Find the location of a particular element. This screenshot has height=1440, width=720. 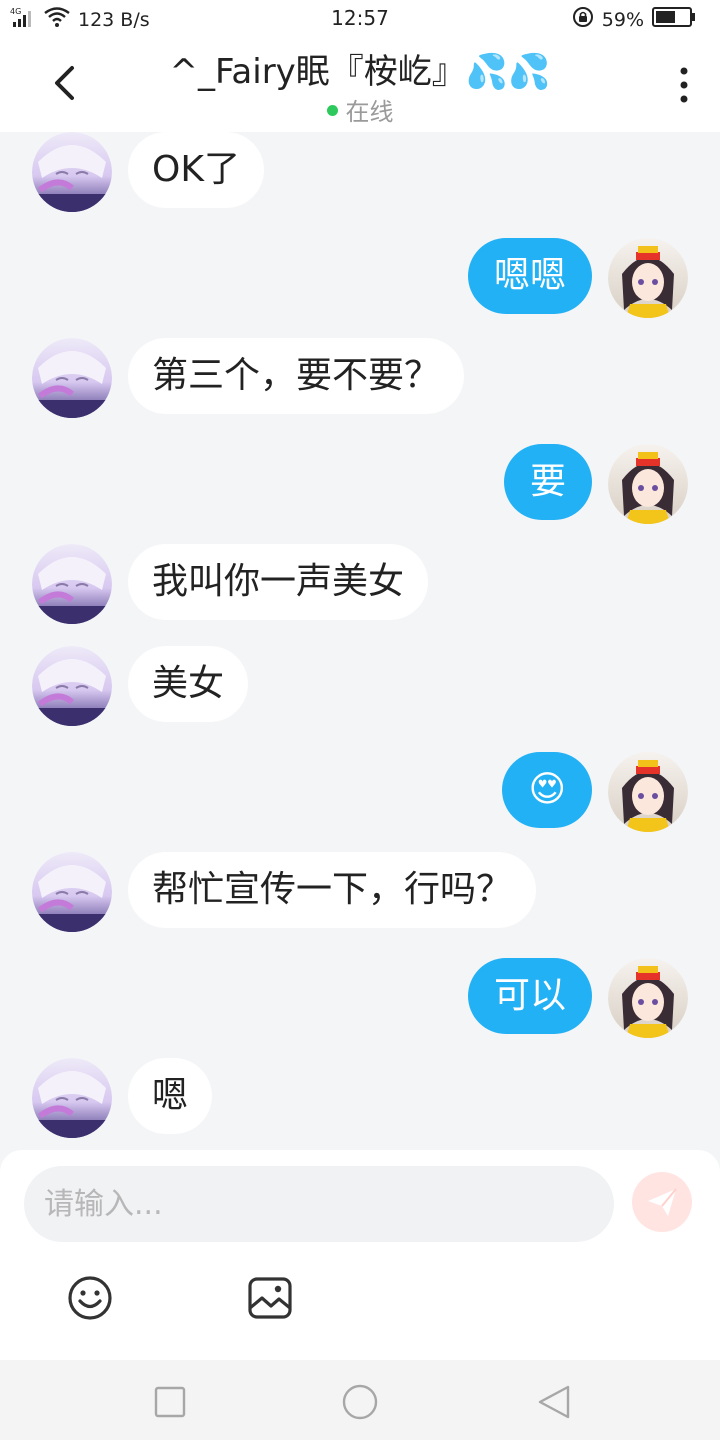

status-bar: 4G 123 B/s 12:57 59% is located at coordinates (360, 18).